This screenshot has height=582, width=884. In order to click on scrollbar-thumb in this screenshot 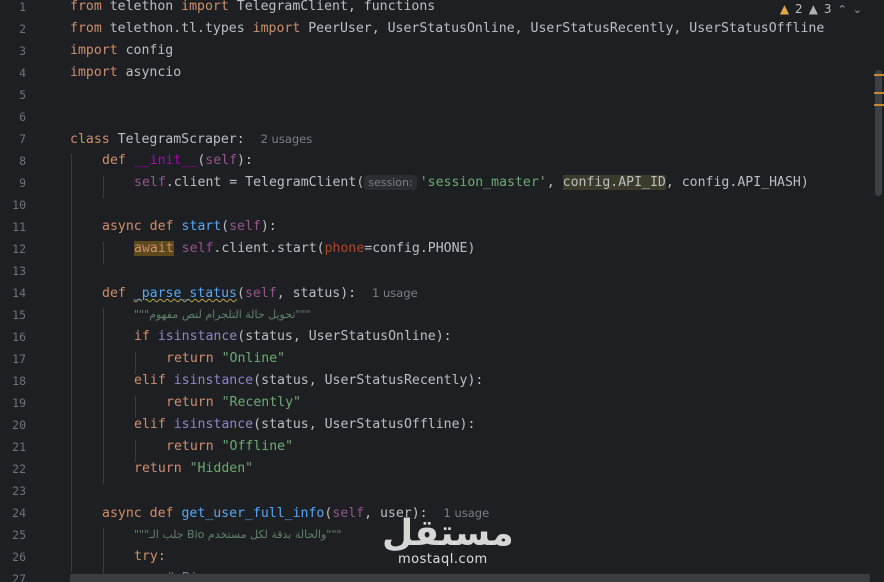, I will do `click(878, 133)`.